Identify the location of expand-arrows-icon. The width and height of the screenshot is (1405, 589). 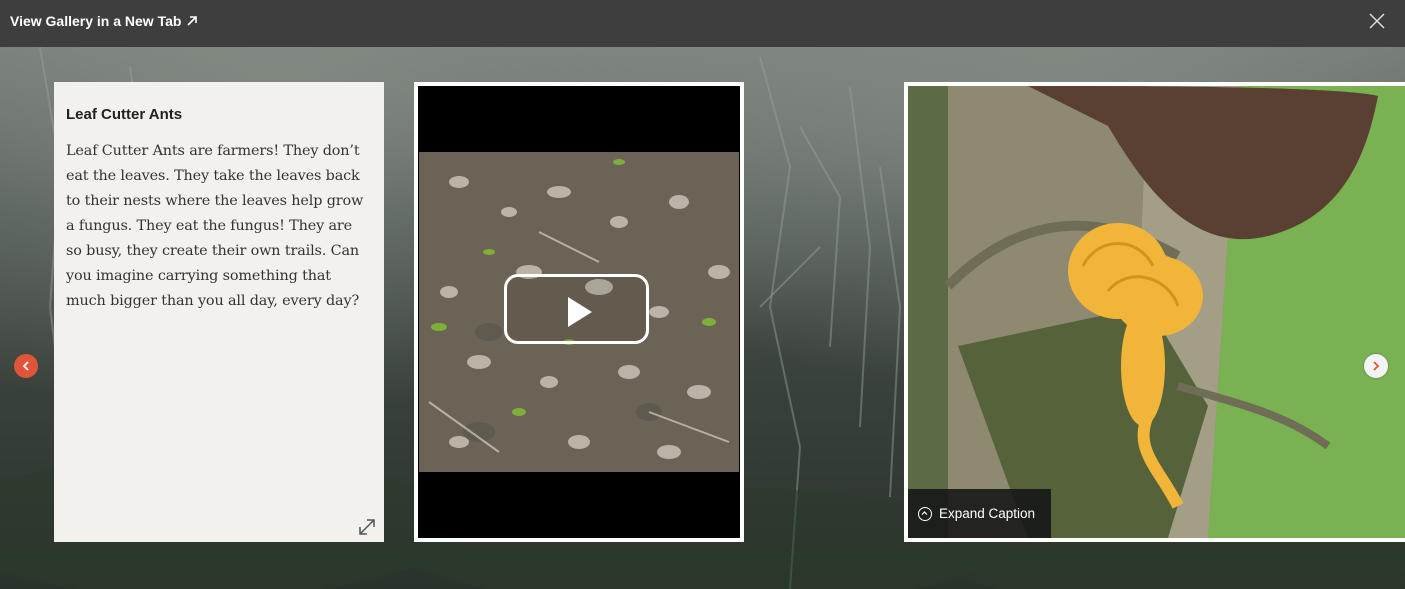
(367, 527).